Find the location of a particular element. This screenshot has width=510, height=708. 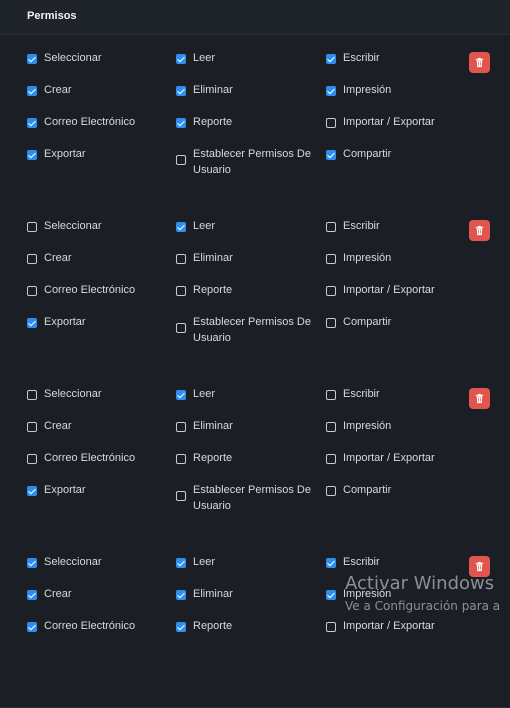

permission-label: Eliminar is located at coordinates (213, 90).